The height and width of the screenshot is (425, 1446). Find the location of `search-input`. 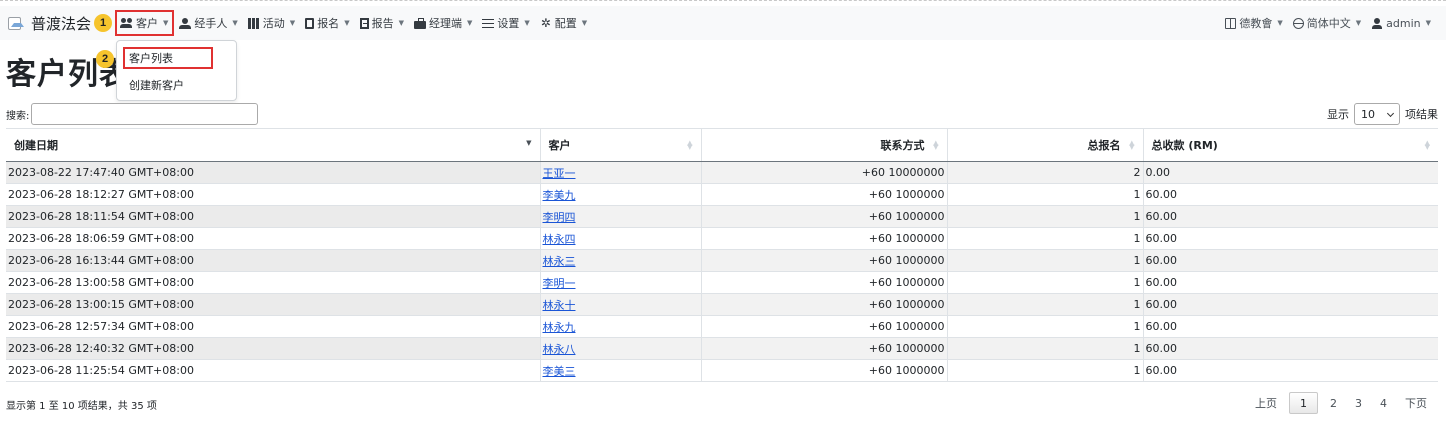

search-input is located at coordinates (145, 114).